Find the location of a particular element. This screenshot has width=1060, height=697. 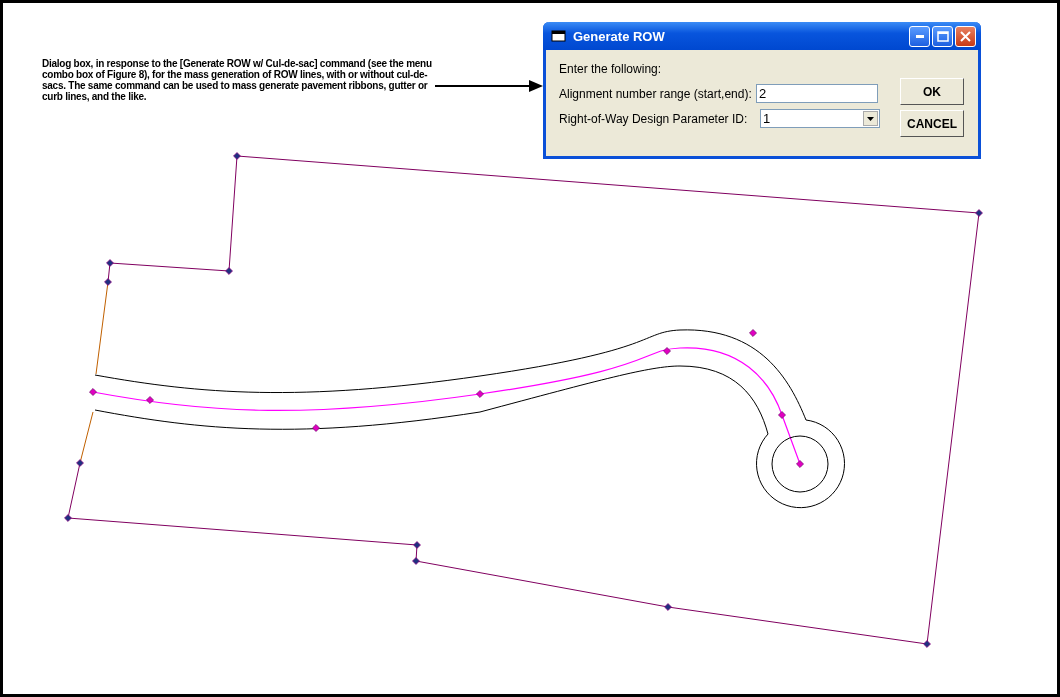

prompt-text: Enter the following: is located at coordinates (611, 69).